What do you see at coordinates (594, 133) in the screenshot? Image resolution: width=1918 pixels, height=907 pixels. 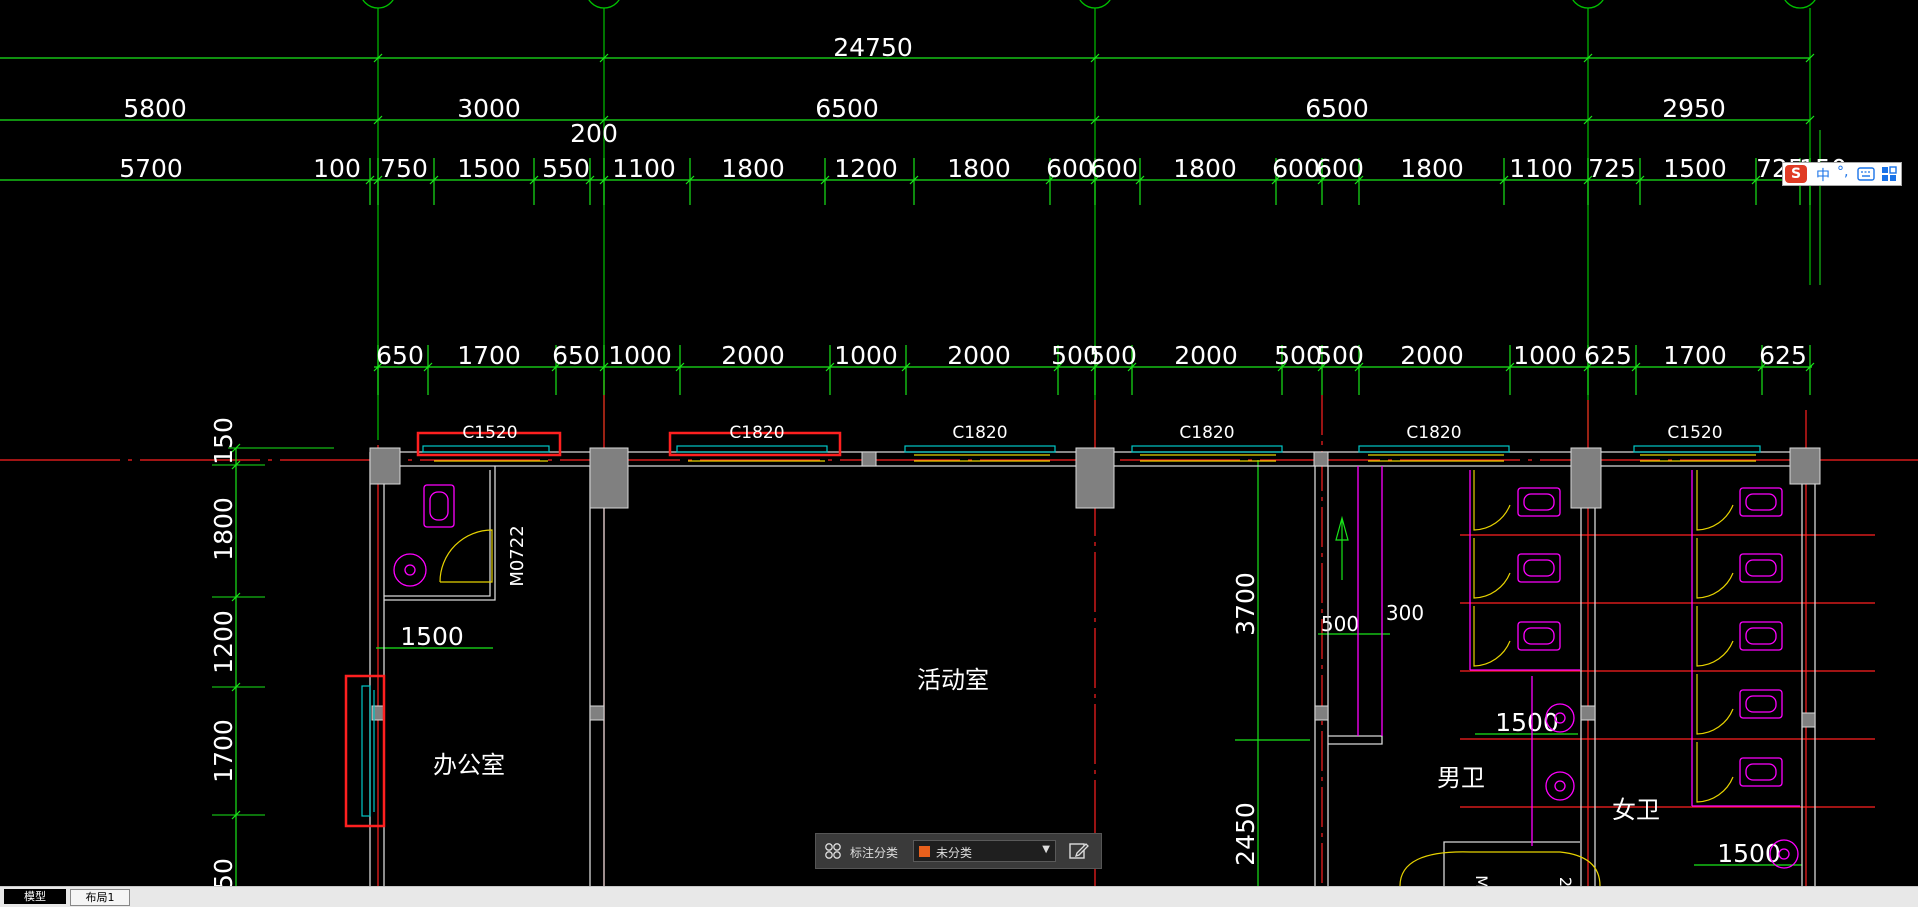 I see `dimension-row2-extra: 200` at bounding box center [594, 133].